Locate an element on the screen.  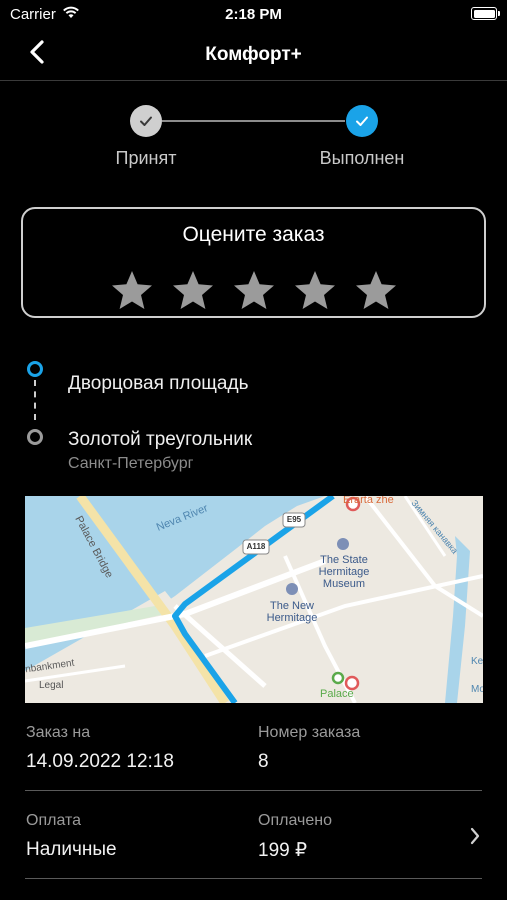
step-completed-indicator is located at coordinates (362, 121).